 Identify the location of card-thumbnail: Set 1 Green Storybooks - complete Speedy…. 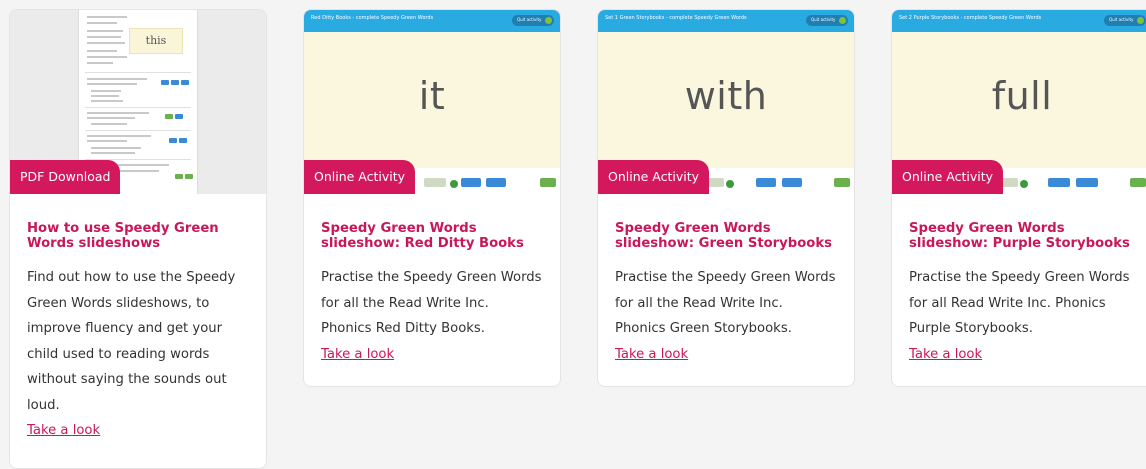
(726, 102).